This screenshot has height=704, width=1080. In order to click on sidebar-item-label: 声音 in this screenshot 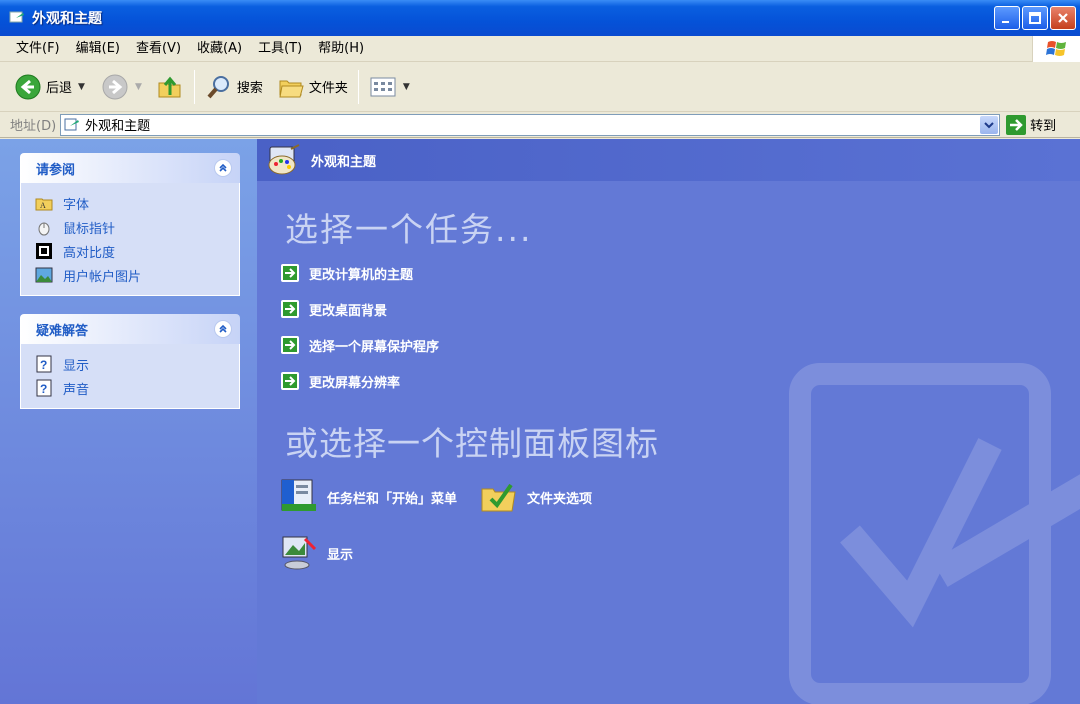, I will do `click(76, 390)`.